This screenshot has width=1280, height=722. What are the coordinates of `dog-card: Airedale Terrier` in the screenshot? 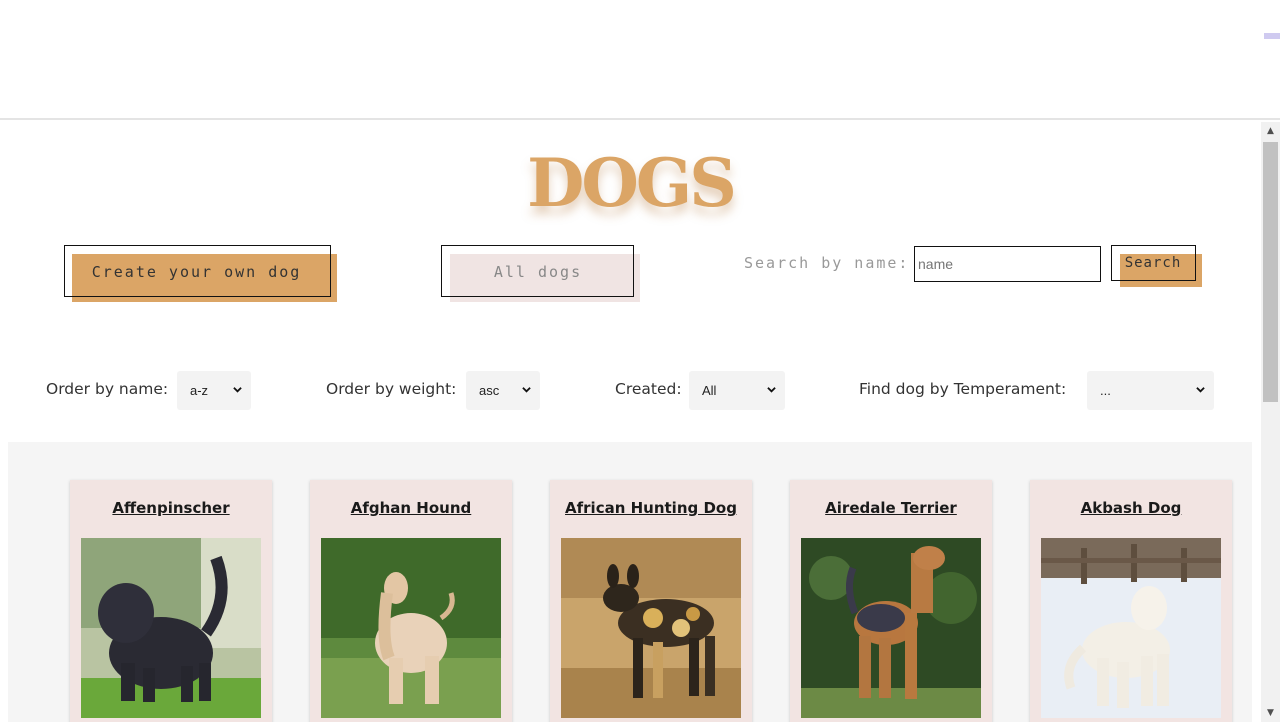 It's located at (891, 601).